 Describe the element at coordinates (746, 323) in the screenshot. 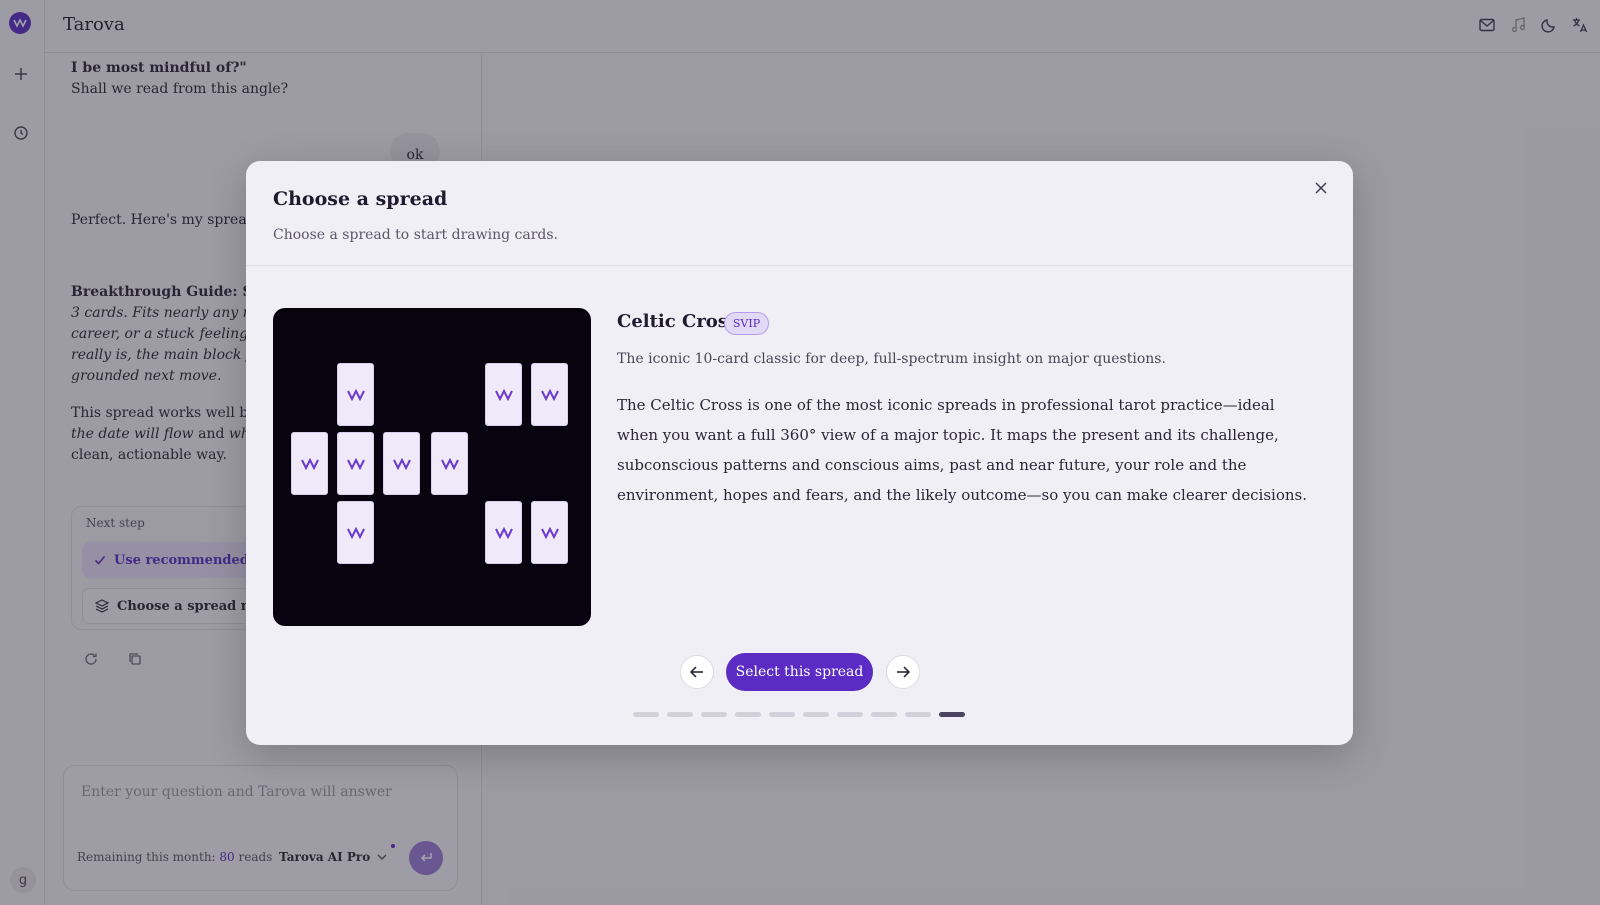

I see `svip-badge: SVIP` at that location.